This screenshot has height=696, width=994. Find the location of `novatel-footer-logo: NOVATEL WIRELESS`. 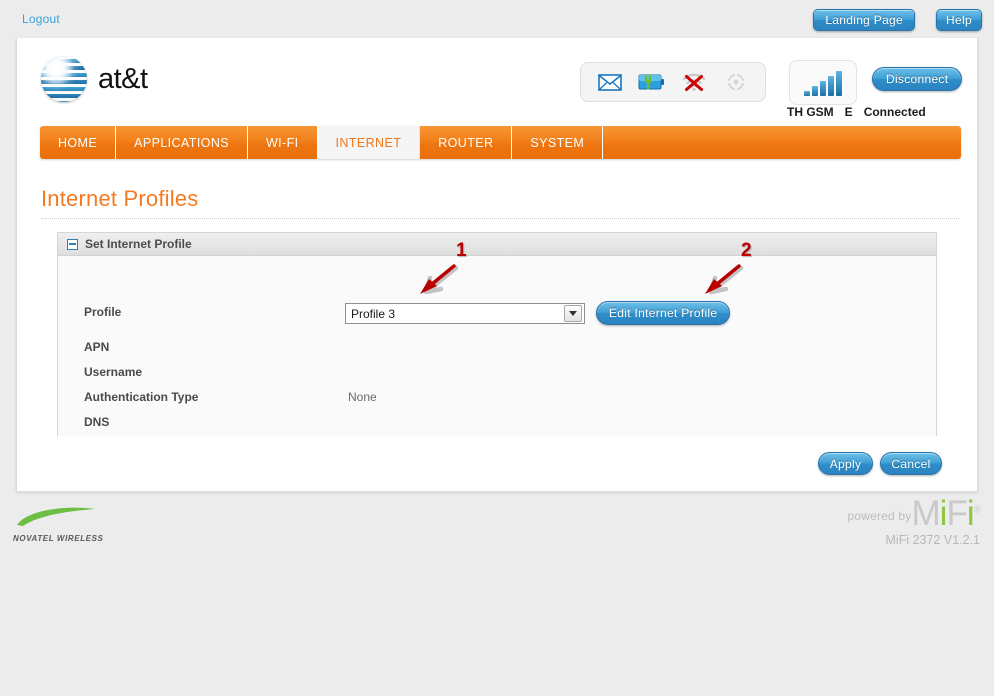

novatel-footer-logo: NOVATEL WIRELESS is located at coordinates (75, 524).